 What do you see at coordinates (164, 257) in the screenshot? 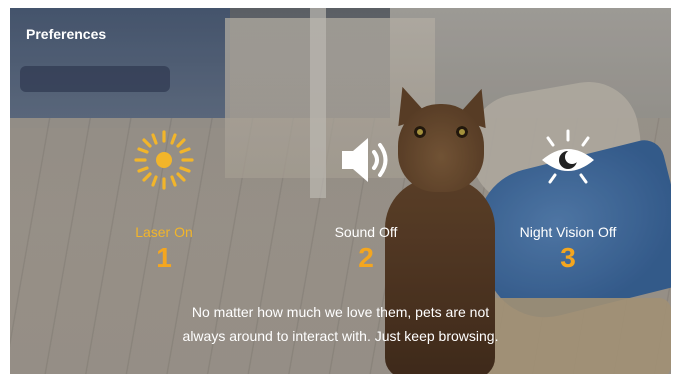
I see `option-laser-number: 1` at bounding box center [164, 257].